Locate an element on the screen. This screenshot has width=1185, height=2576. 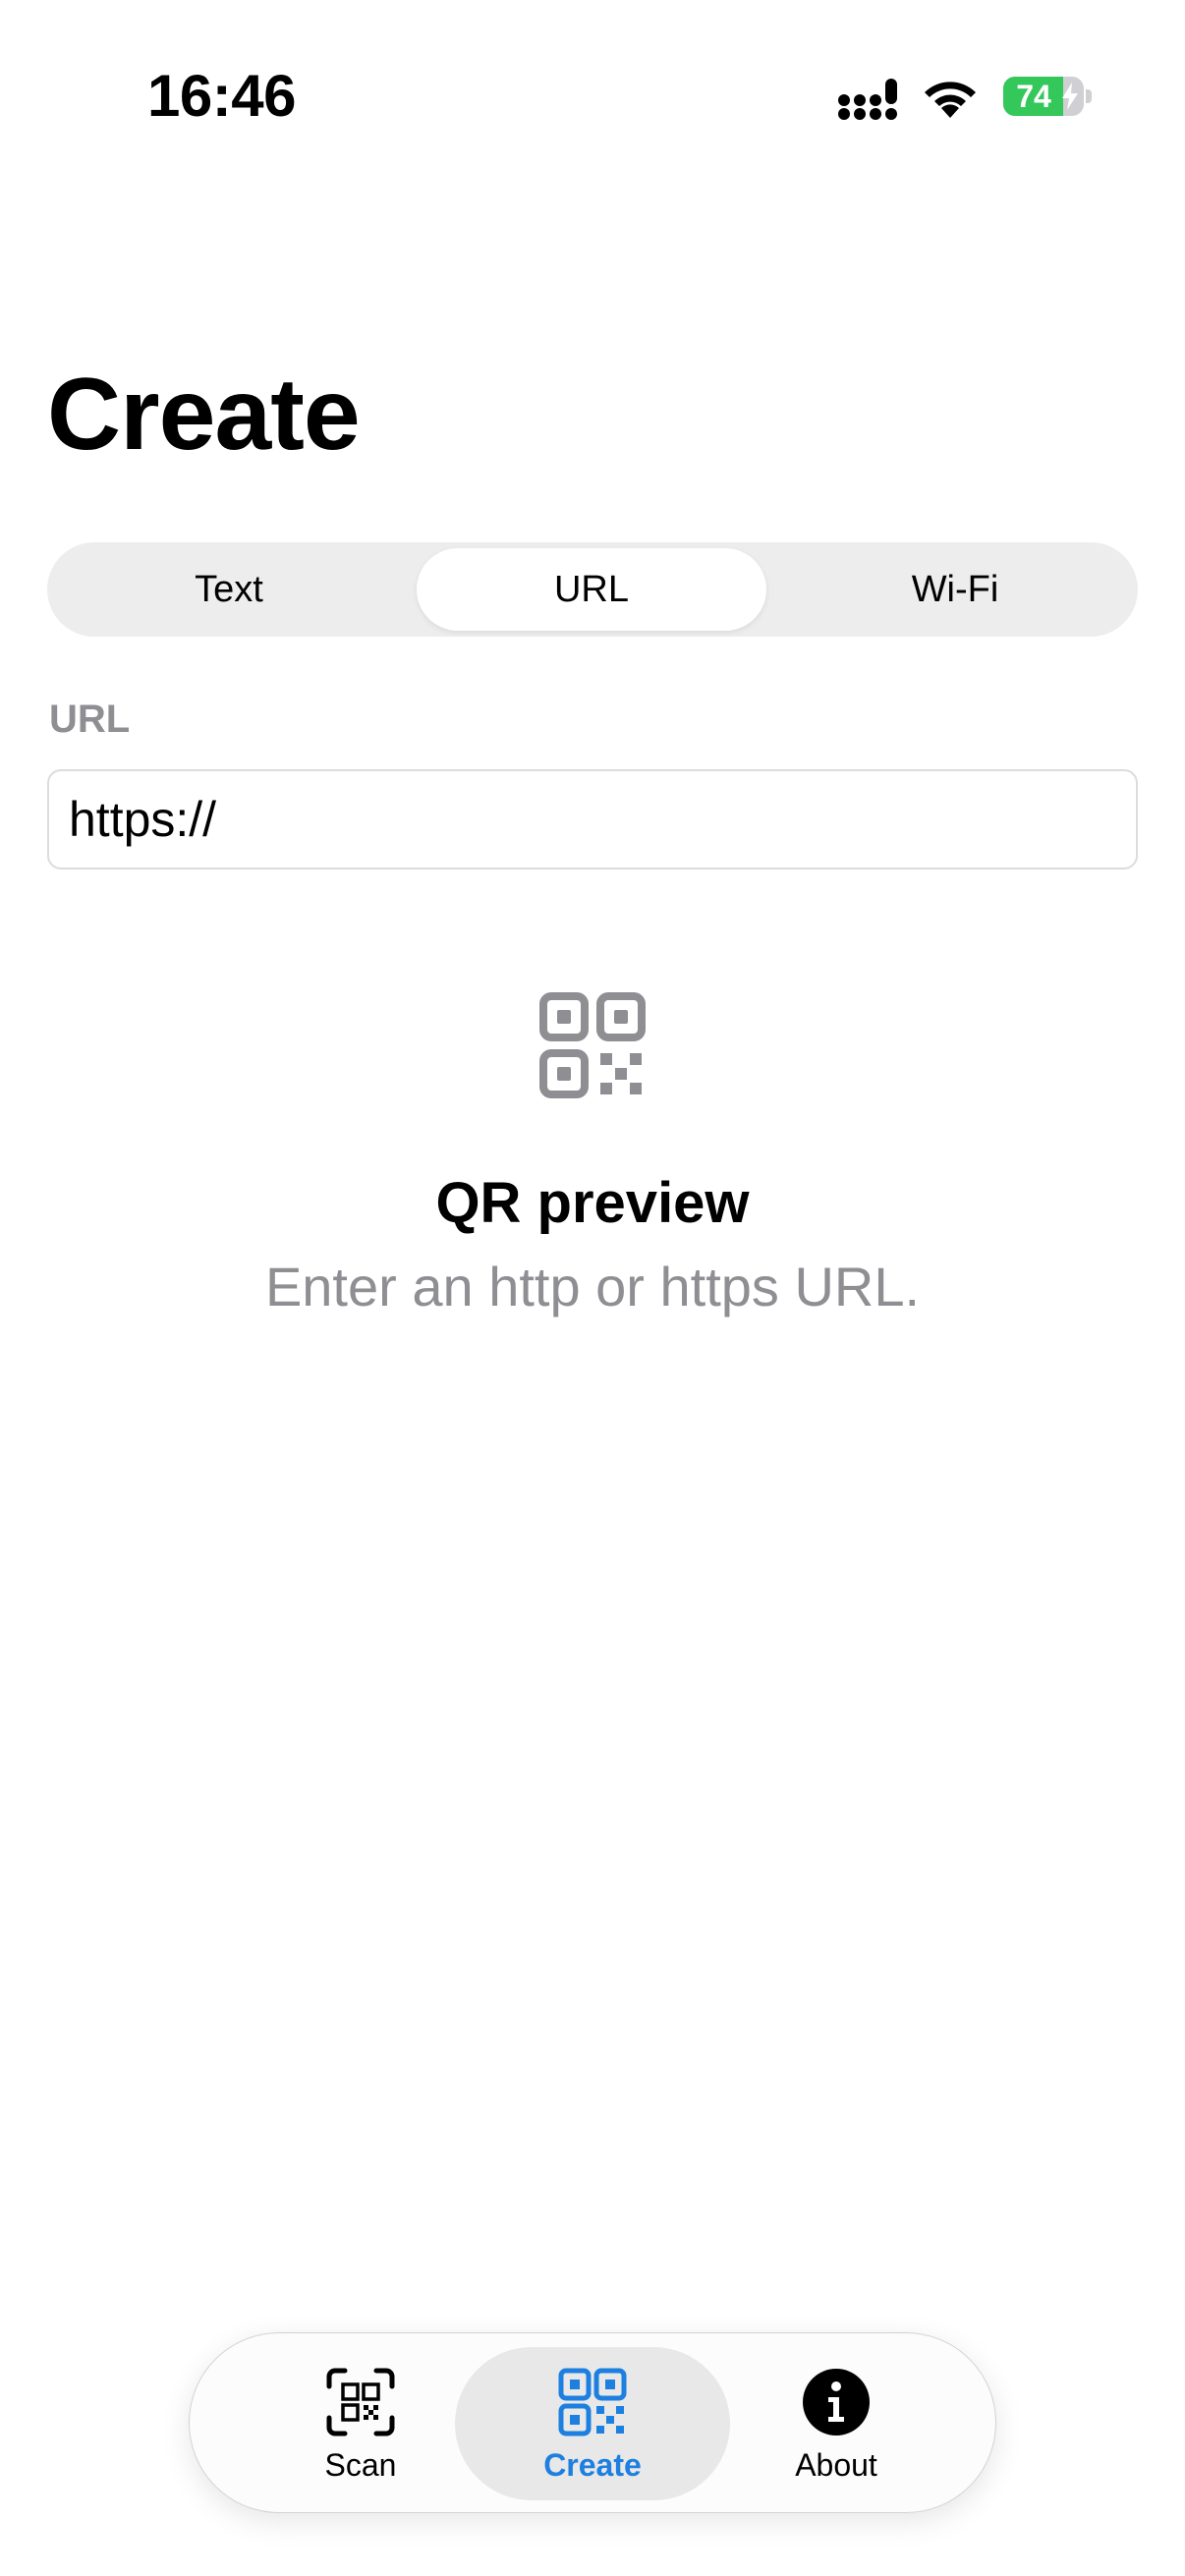
segment-wifi: Wi-Fi is located at coordinates (955, 589).